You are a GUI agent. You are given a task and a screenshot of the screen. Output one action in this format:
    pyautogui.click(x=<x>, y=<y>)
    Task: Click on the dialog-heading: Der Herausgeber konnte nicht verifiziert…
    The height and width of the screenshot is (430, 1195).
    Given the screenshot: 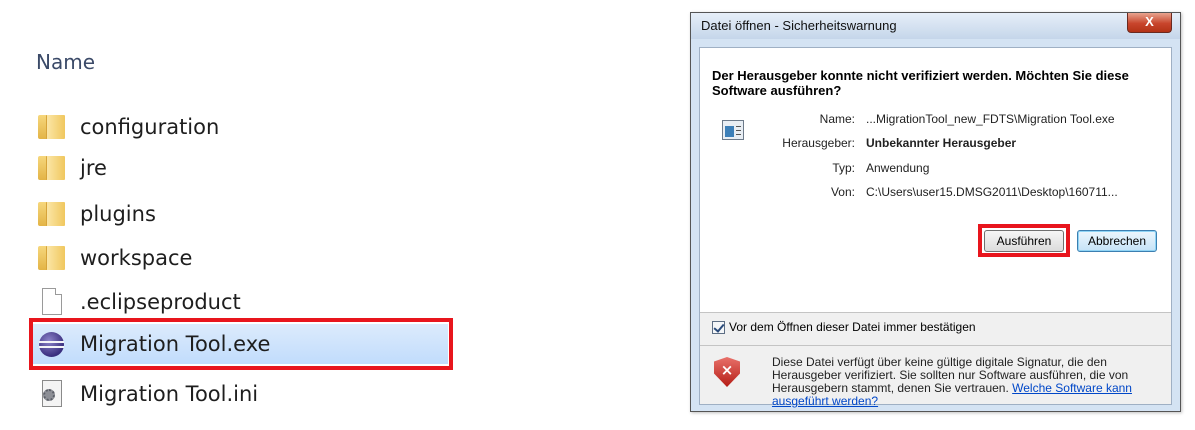 What is the action you would take?
    pyautogui.click(x=920, y=83)
    